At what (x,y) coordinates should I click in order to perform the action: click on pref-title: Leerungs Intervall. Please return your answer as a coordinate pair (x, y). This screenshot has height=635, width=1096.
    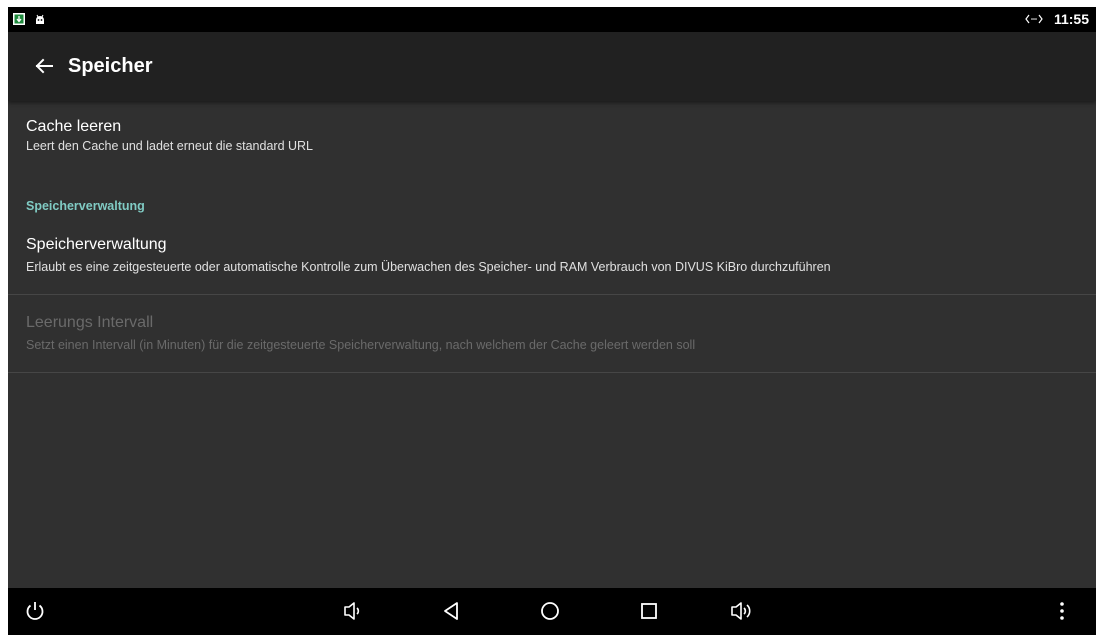
    Looking at the image, I should click on (90, 322).